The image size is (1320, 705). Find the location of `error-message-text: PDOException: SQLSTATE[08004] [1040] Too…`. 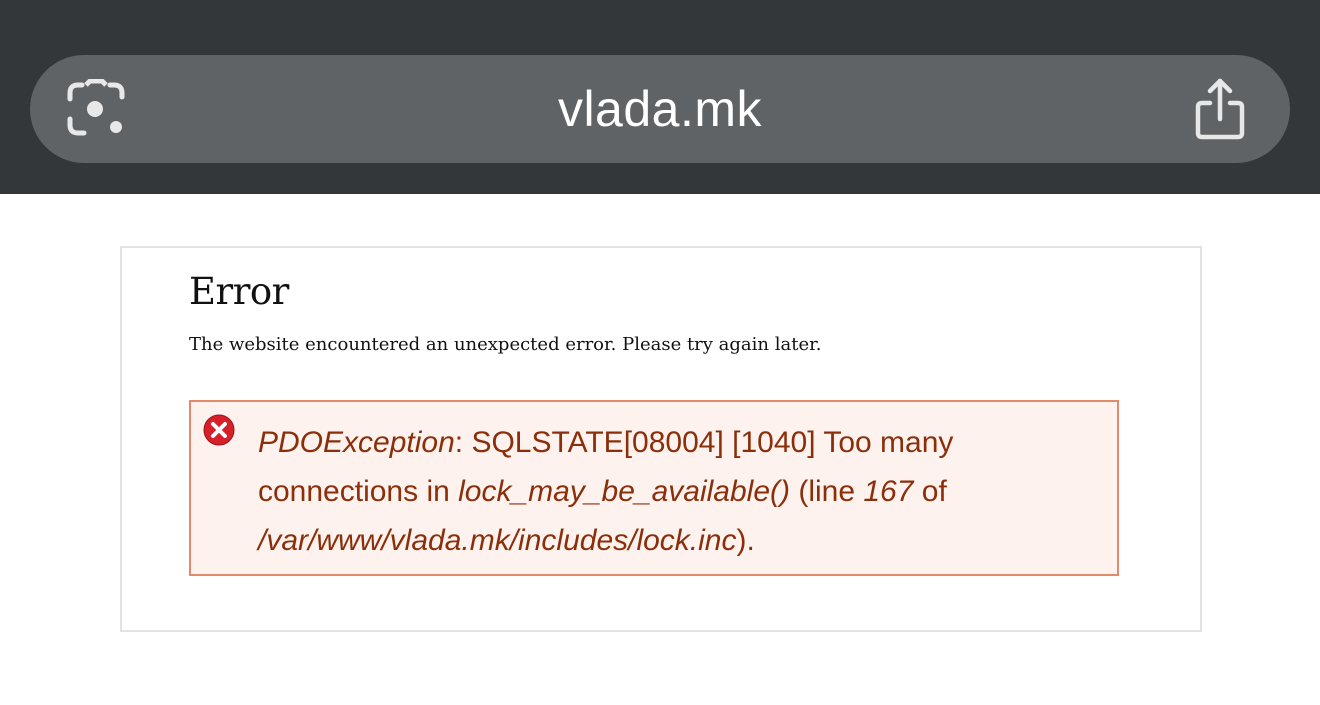

error-message-text: PDOException: SQLSTATE[08004] [1040] Too… is located at coordinates (668, 491).